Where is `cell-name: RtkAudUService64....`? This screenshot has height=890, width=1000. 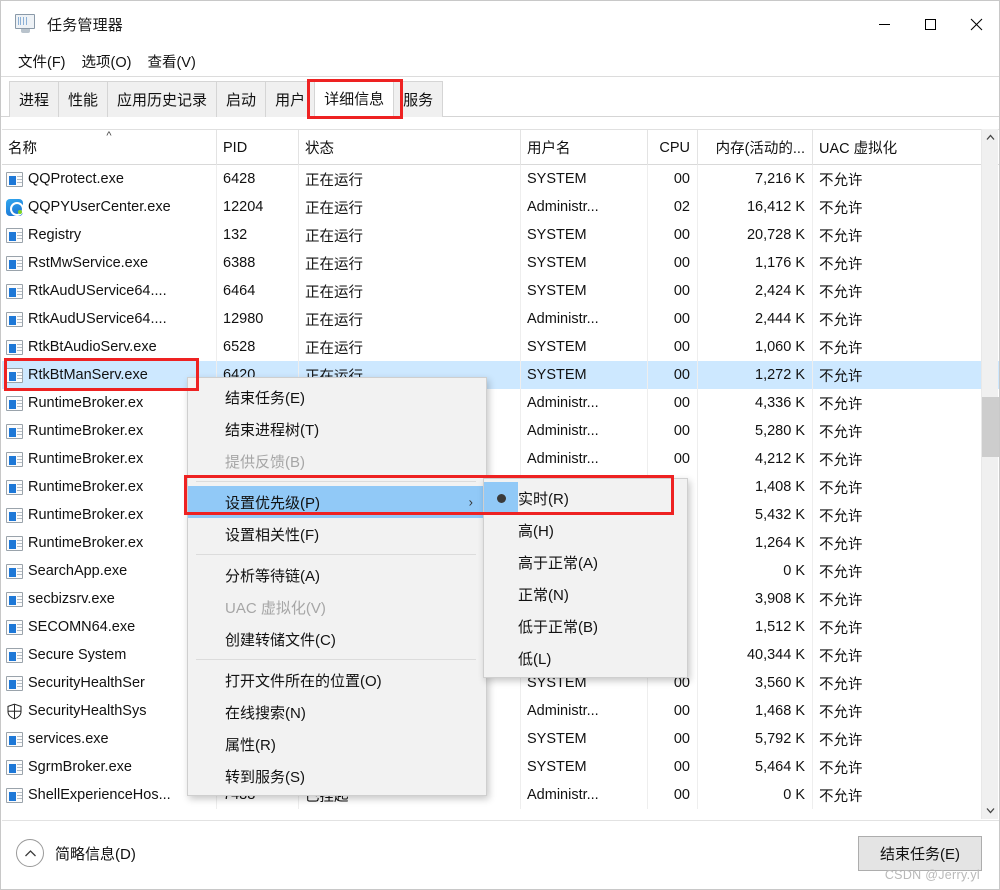
cell-name: RtkAudUService64.... is located at coordinates (109, 319).